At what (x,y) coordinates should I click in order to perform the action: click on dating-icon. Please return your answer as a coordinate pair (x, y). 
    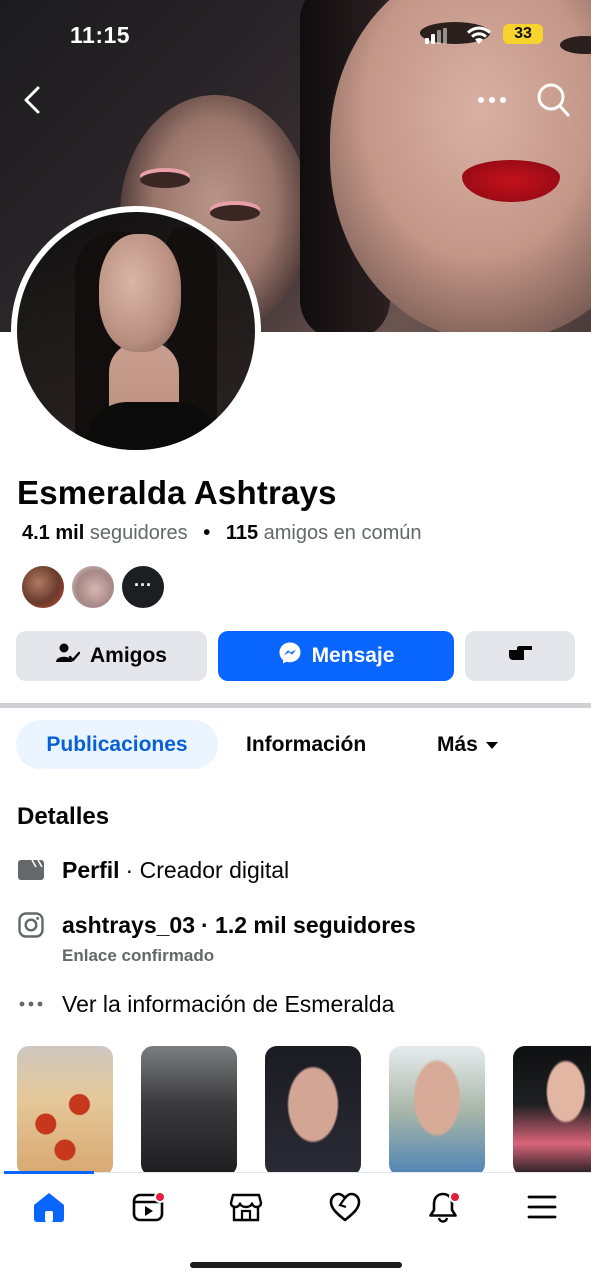
    Looking at the image, I should click on (345, 1209).